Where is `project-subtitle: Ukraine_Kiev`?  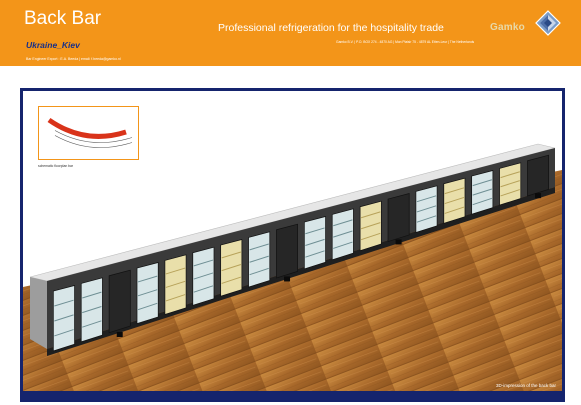 project-subtitle: Ukraine_Kiev is located at coordinates (53, 45).